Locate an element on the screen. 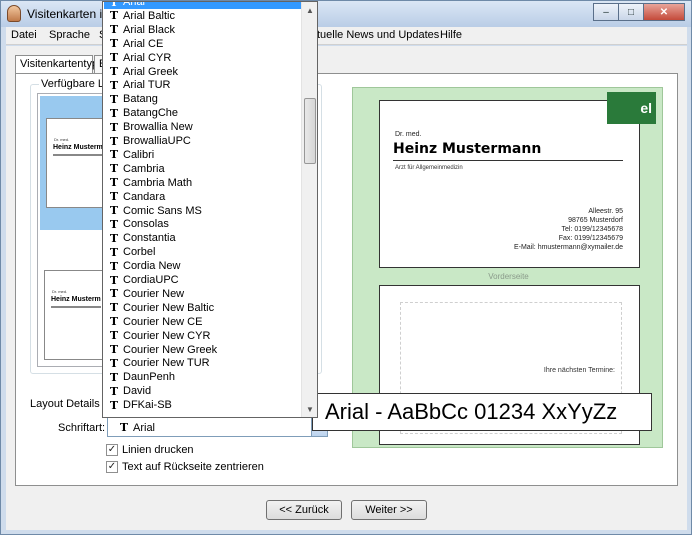  font-option: T Browallia New is located at coordinates (202, 127).